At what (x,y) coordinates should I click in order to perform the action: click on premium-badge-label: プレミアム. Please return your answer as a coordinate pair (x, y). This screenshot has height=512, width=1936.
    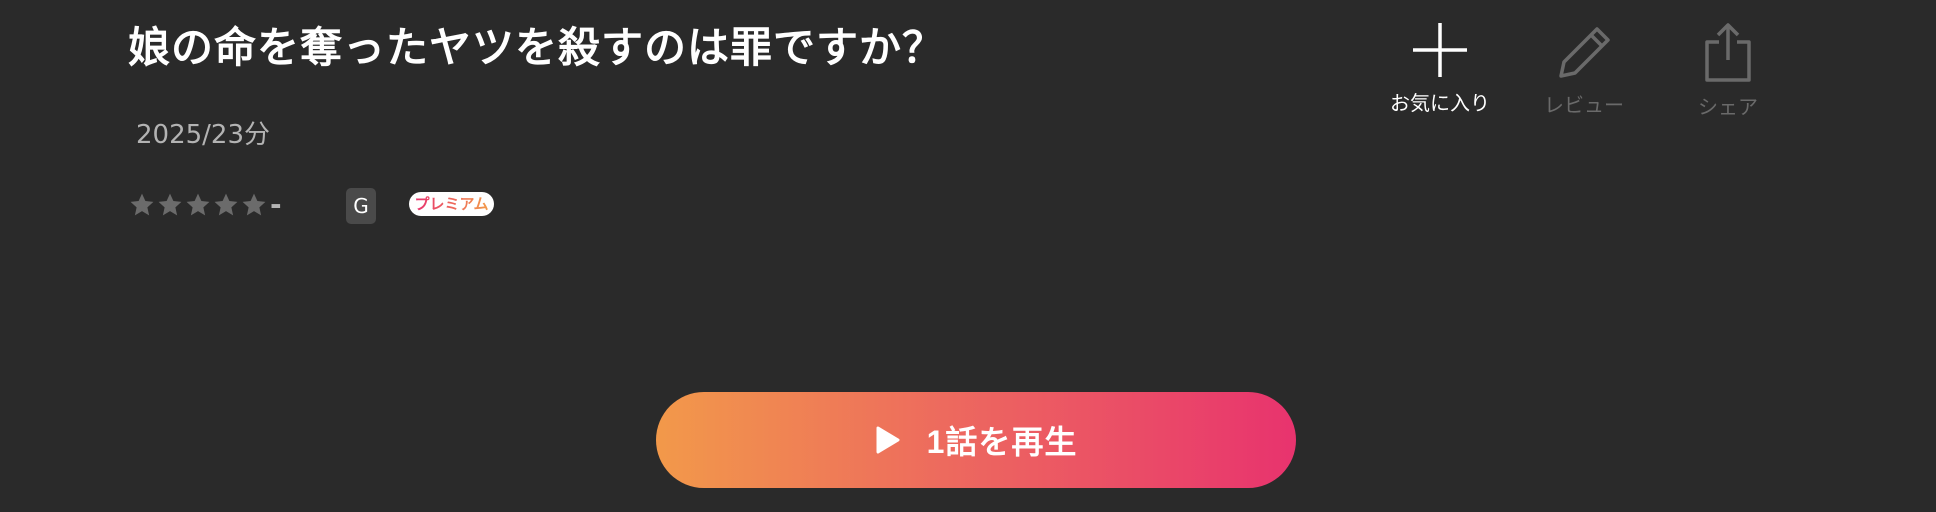
    Looking at the image, I should click on (451, 204).